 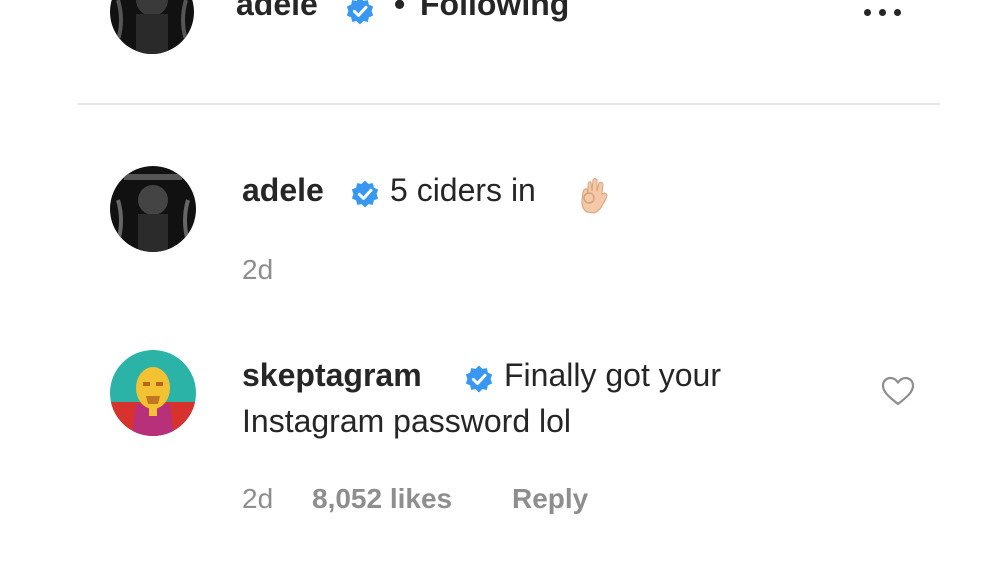 I want to click on comment-username: adele, so click(x=283, y=190).